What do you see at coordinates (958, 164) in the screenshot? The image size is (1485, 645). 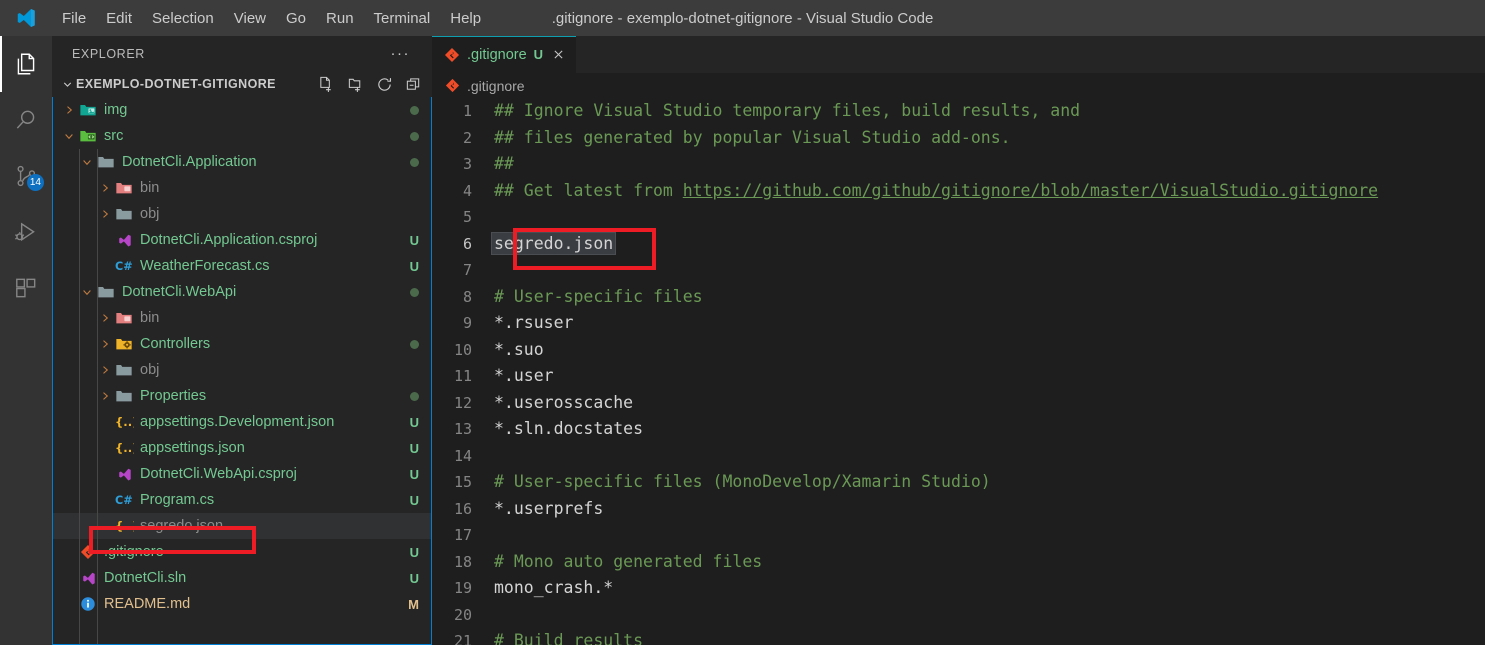 I see `code-line: 3 ##` at bounding box center [958, 164].